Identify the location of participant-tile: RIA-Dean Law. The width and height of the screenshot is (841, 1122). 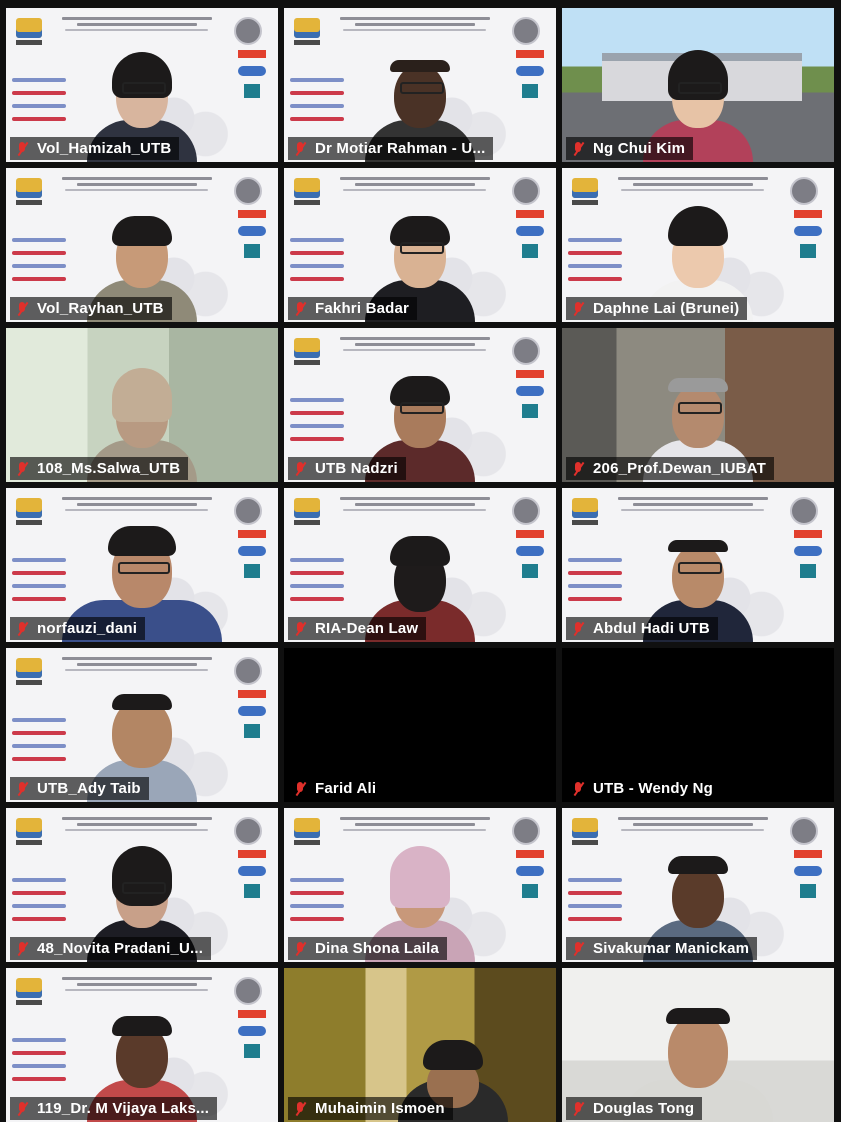
(420, 565).